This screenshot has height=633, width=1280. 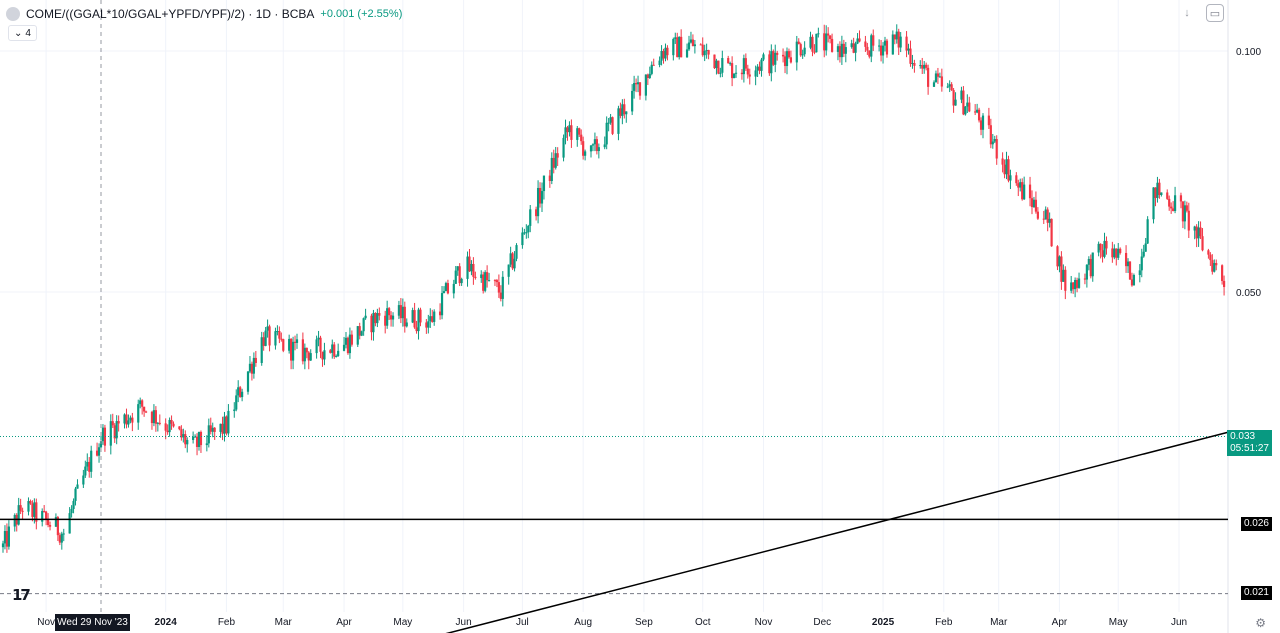 I want to click on down-arrow-icon: ↓, so click(x=1187, y=13).